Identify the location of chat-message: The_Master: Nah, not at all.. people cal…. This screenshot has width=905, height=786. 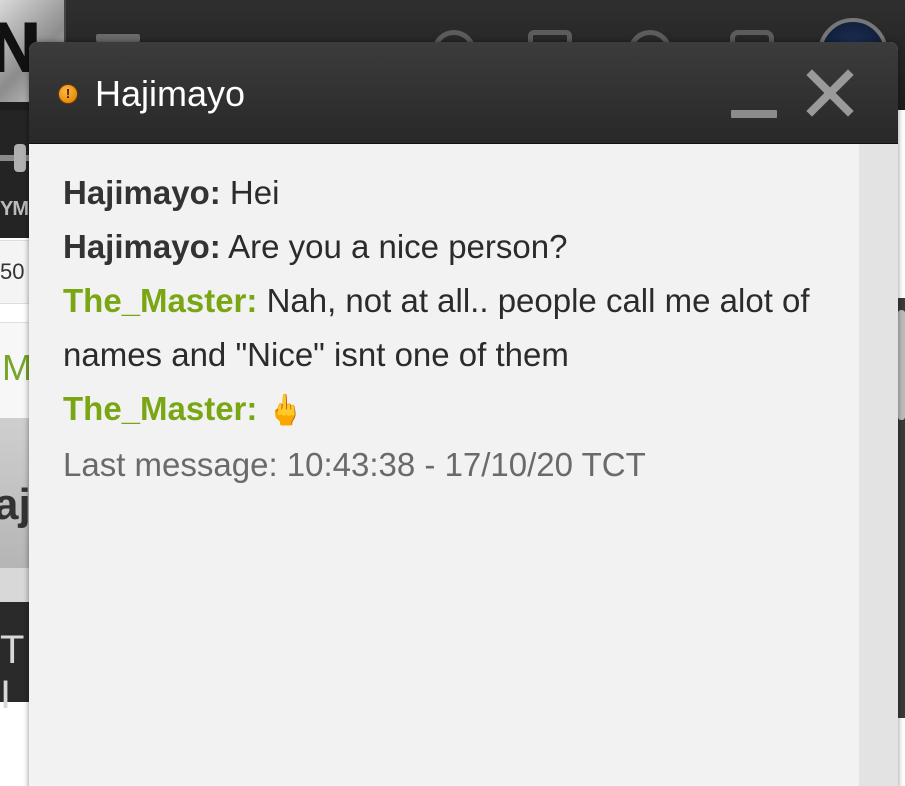
(453, 328).